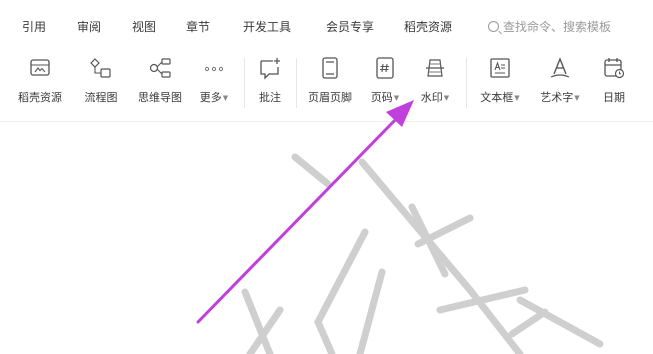  What do you see at coordinates (614, 85) in the screenshot?
I see `tool-date: 日期` at bounding box center [614, 85].